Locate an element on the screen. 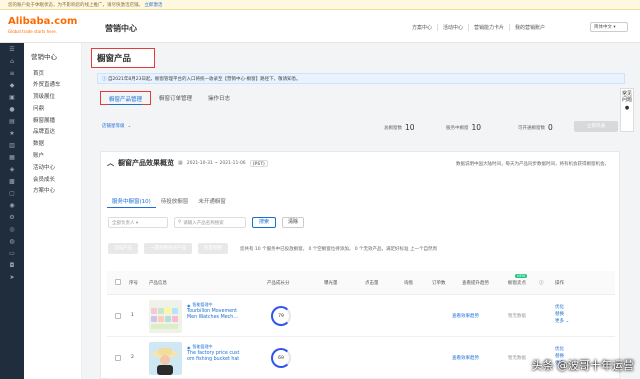 The height and width of the screenshot is (379, 640). faq-float-button: 常见问题 ● is located at coordinates (627, 110).